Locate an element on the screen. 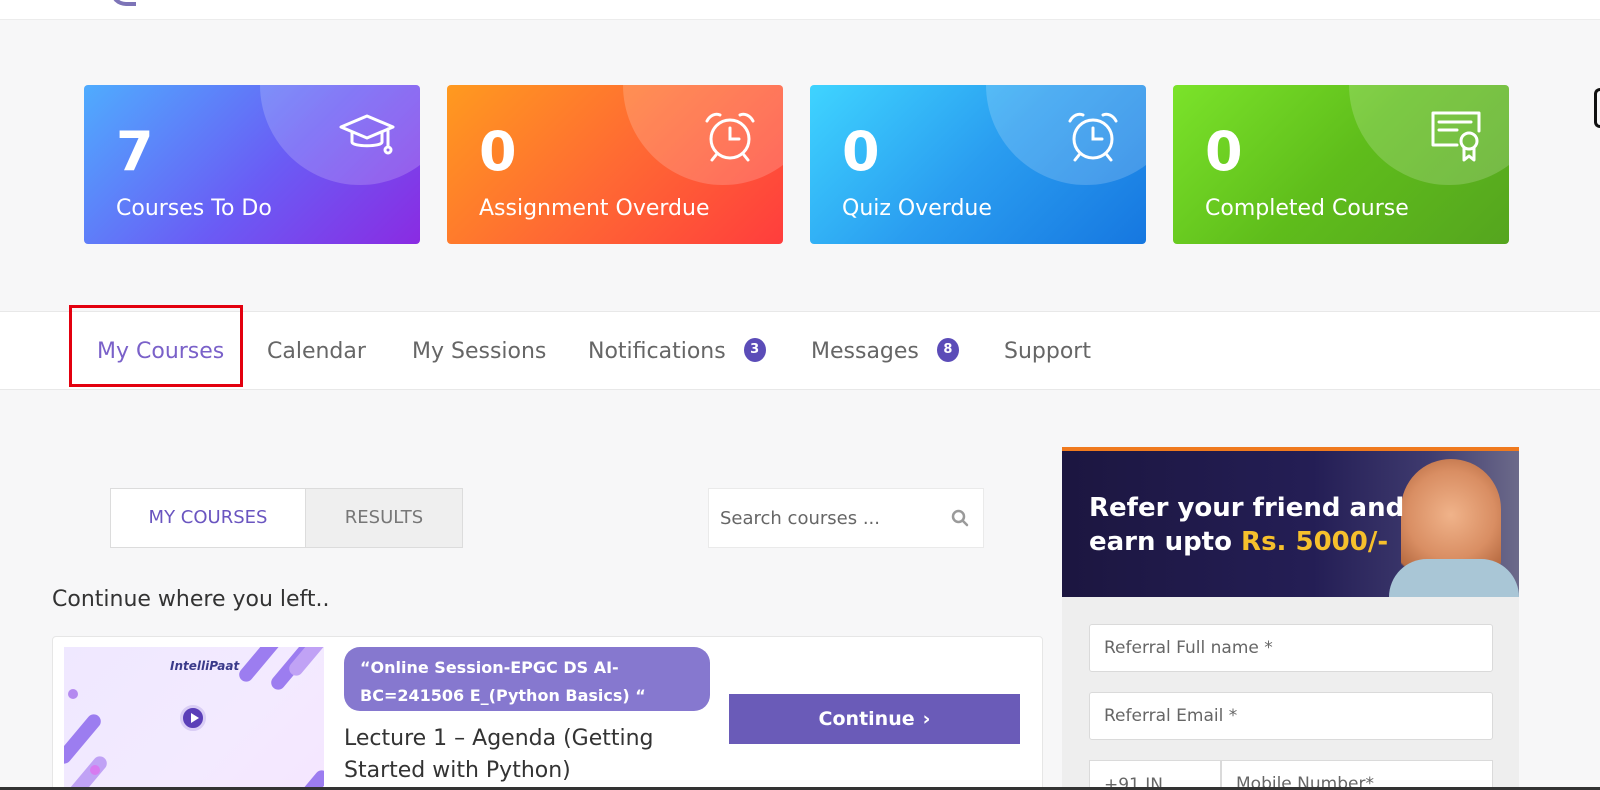 Image resolution: width=1600 pixels, height=790 pixels. search-icon is located at coordinates (960, 518).